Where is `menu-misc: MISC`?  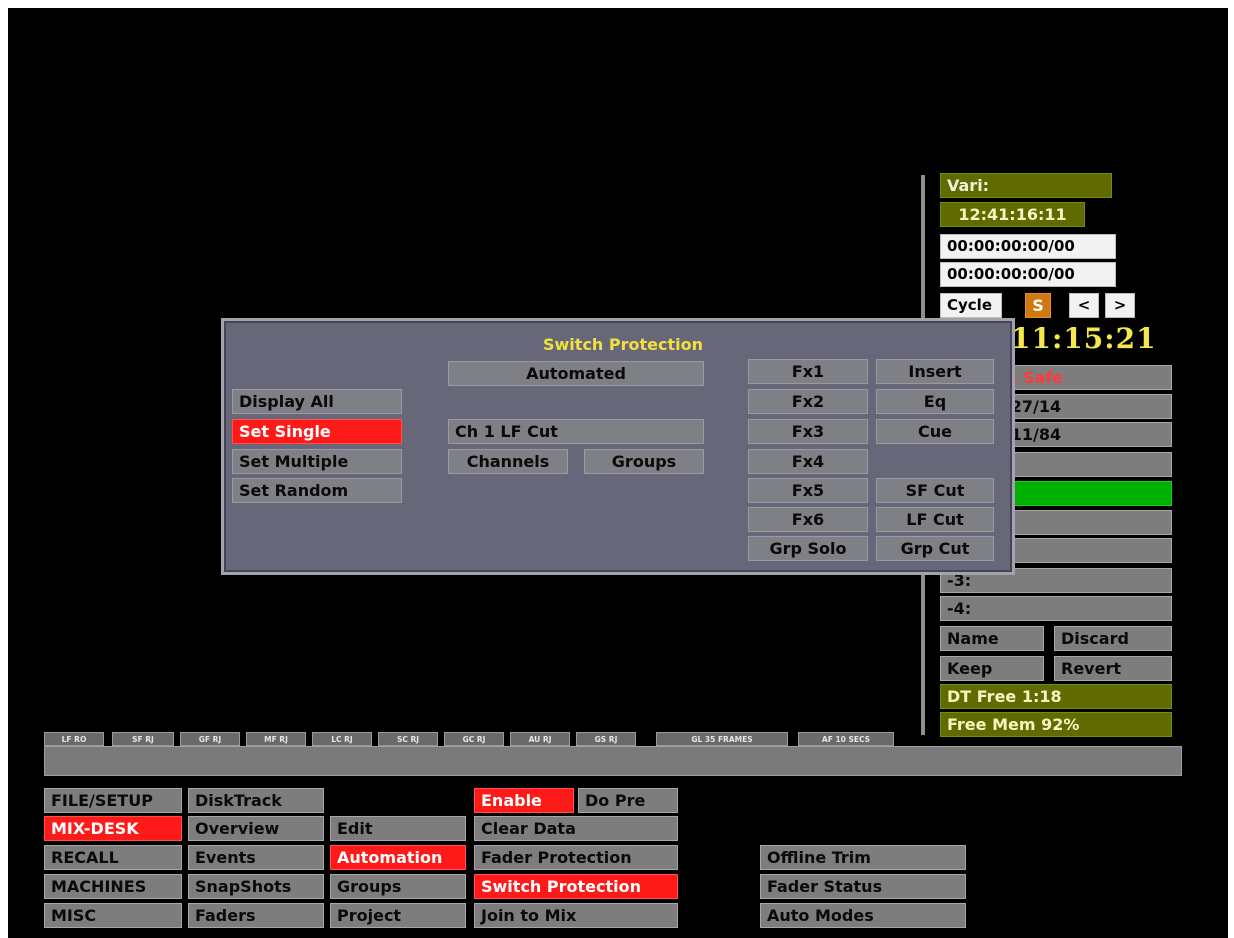 menu-misc: MISC is located at coordinates (113, 915).